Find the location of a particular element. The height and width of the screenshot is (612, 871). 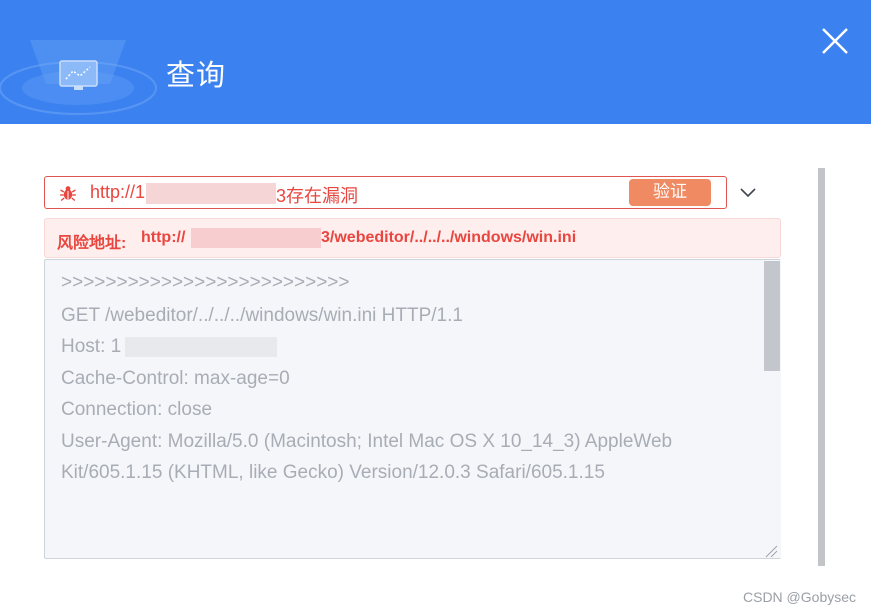

risk-url-suffix: 3/webeditor/../../../windows/win.ini is located at coordinates (449, 237).